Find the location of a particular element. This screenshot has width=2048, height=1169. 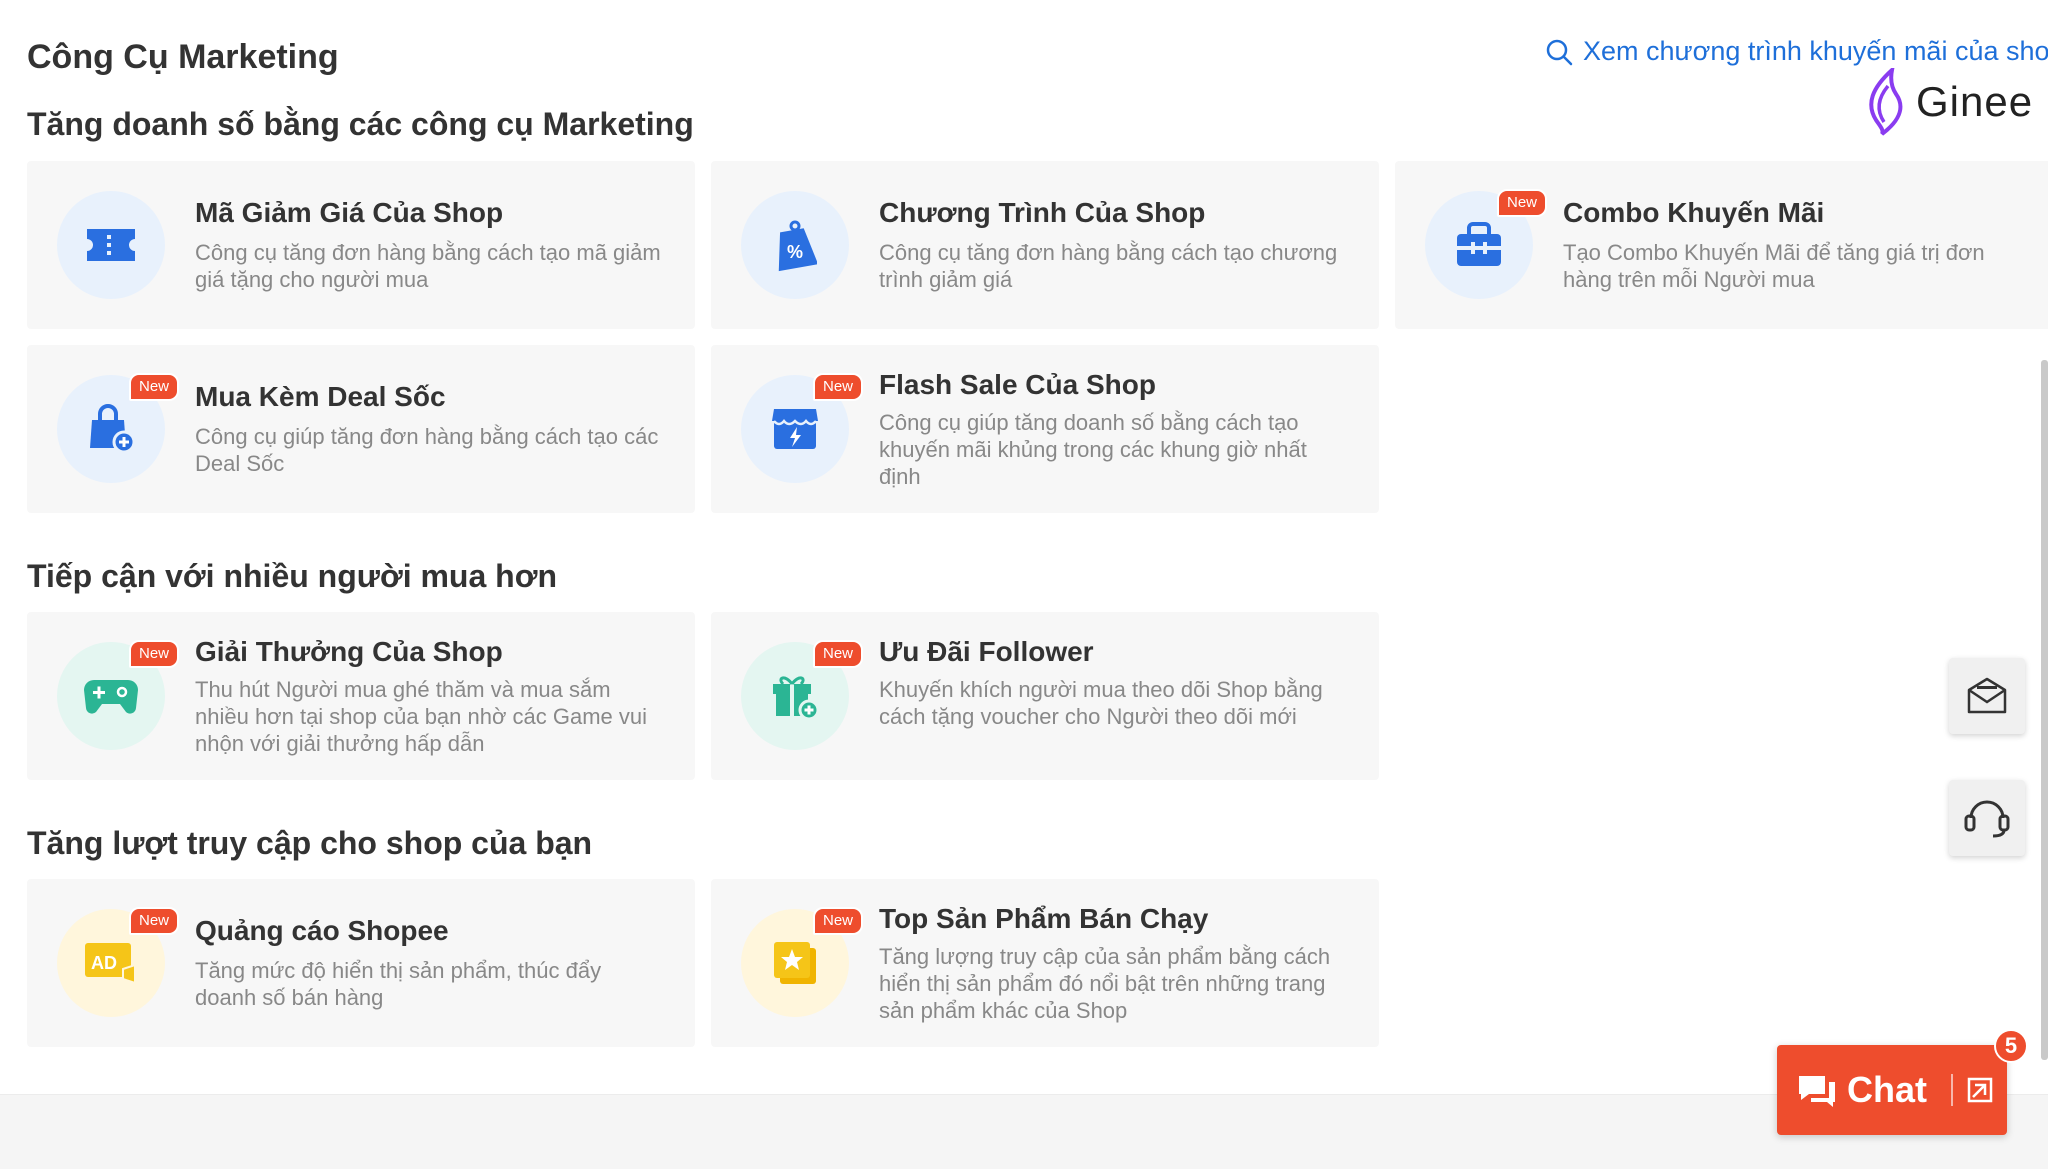

card-title: Mã Giảm Giá Của Shop is located at coordinates (349, 212).